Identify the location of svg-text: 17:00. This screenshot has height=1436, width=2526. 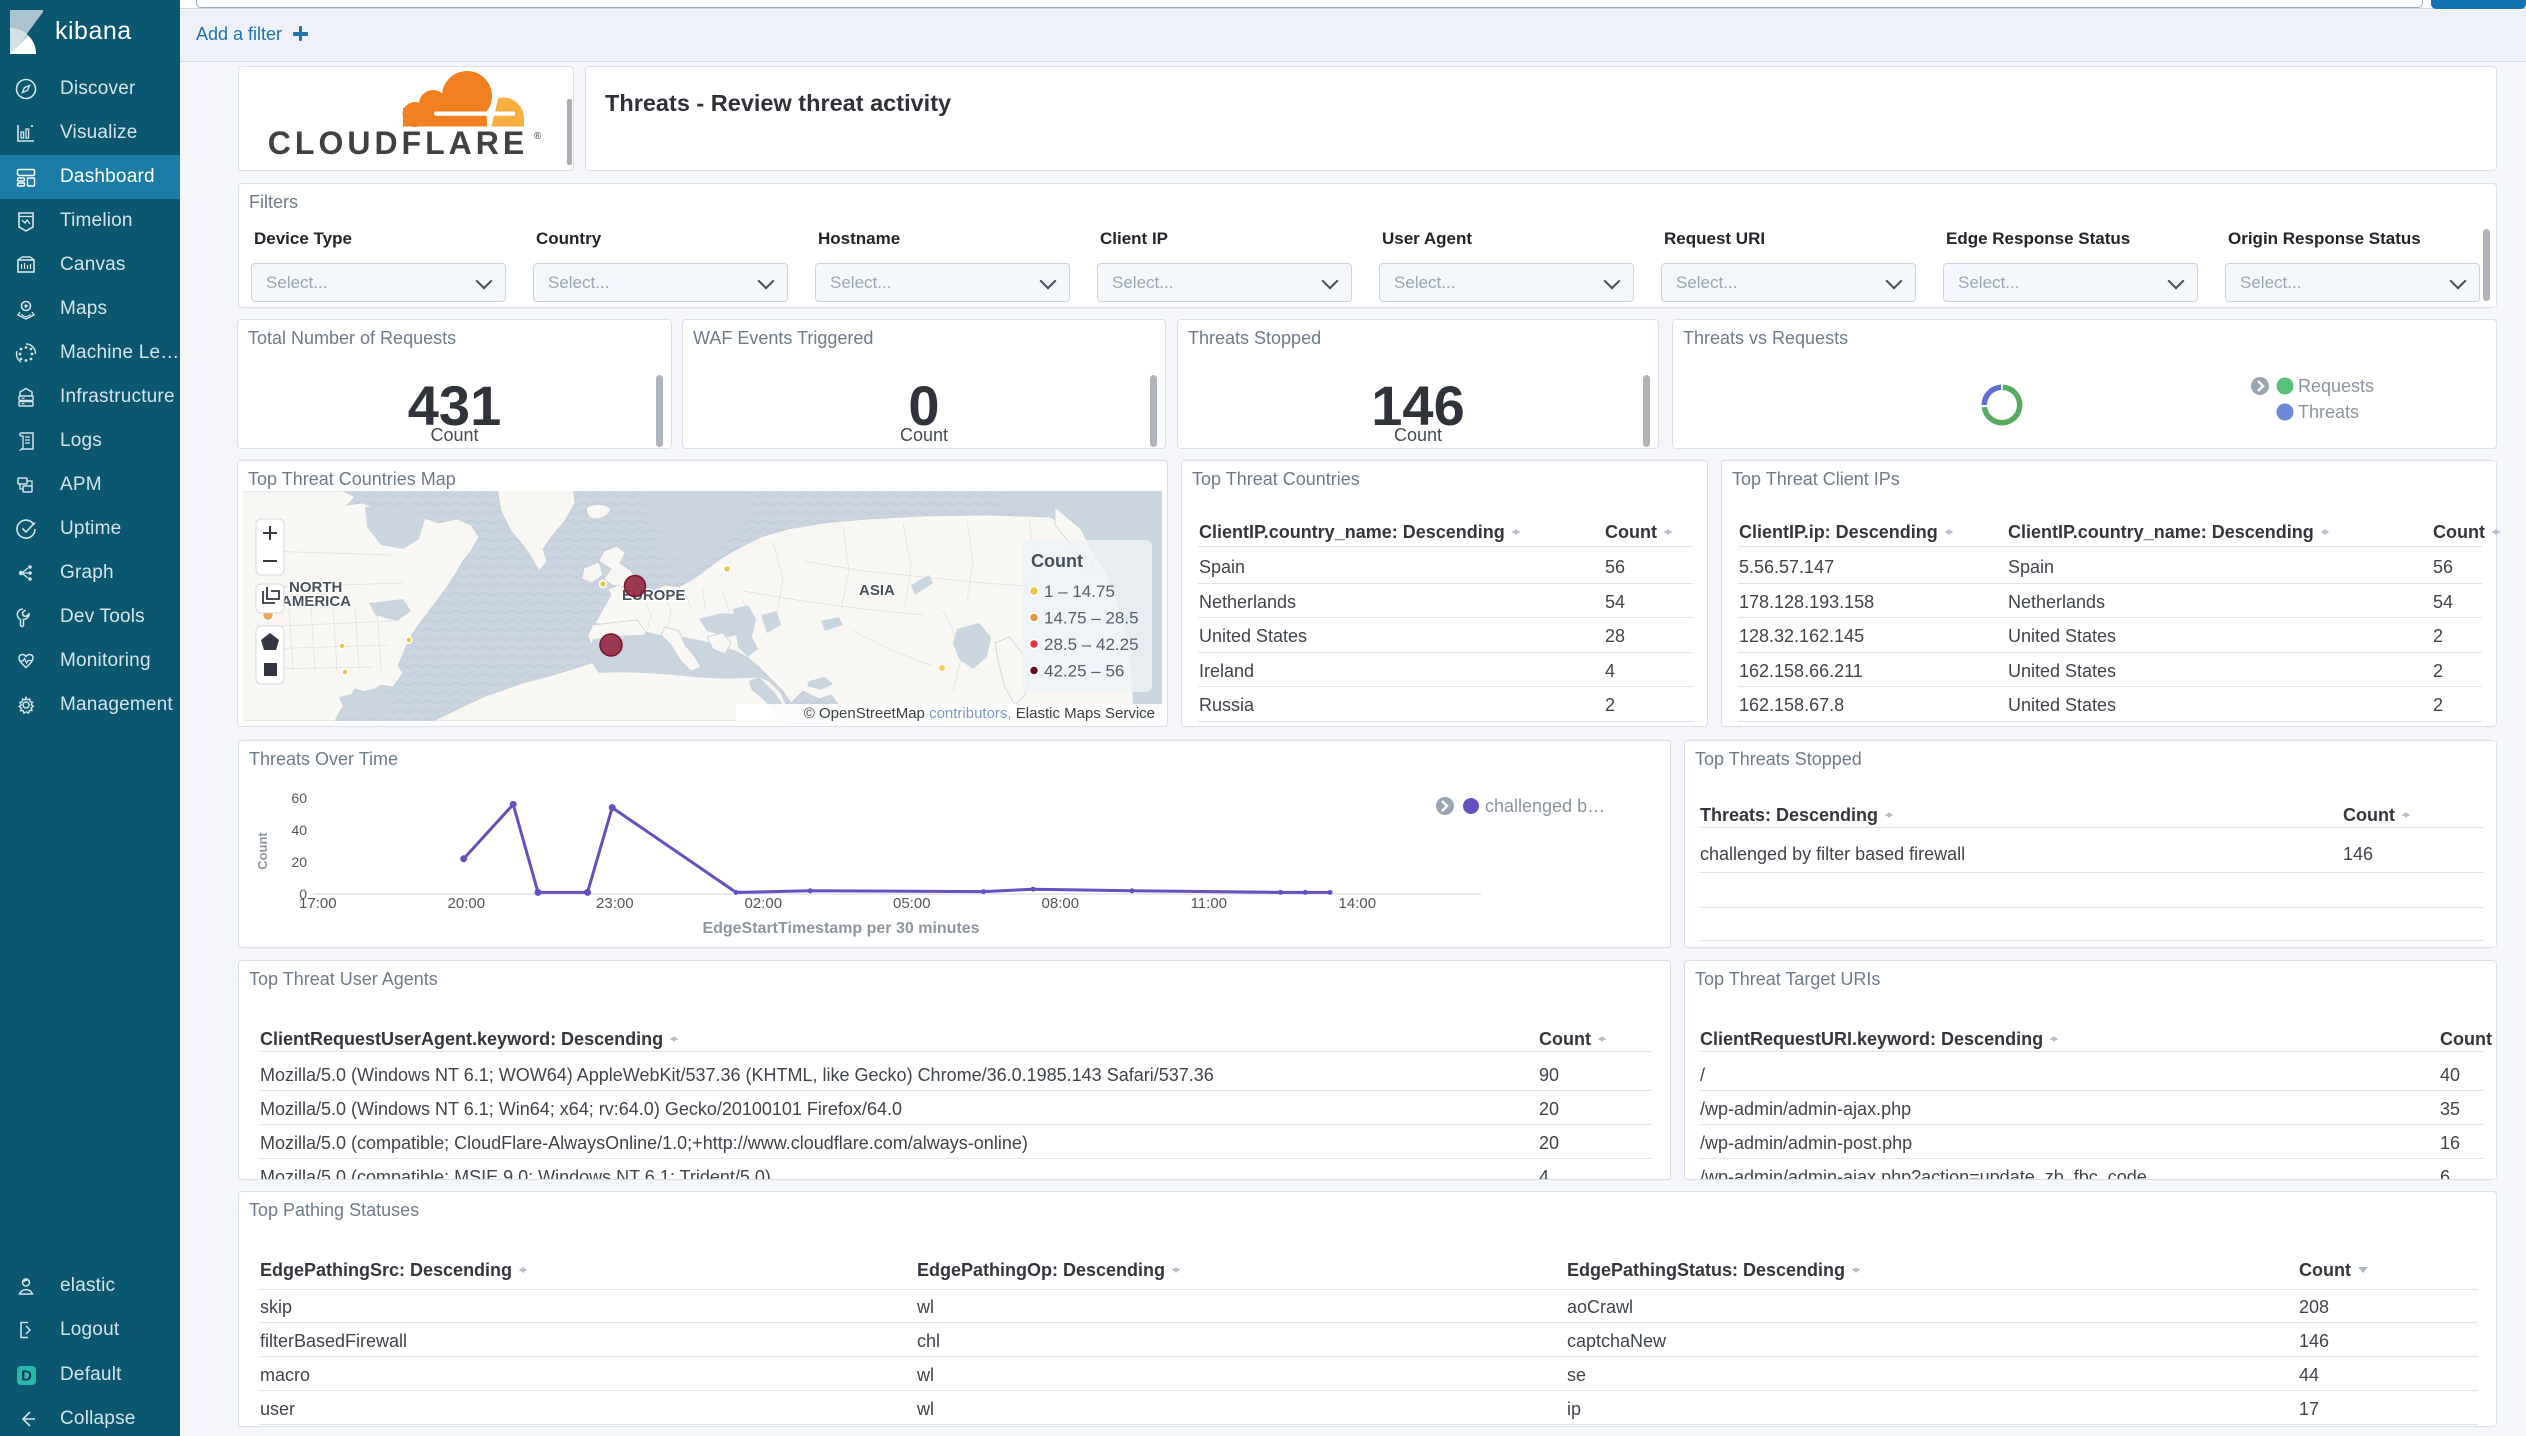
(318, 903).